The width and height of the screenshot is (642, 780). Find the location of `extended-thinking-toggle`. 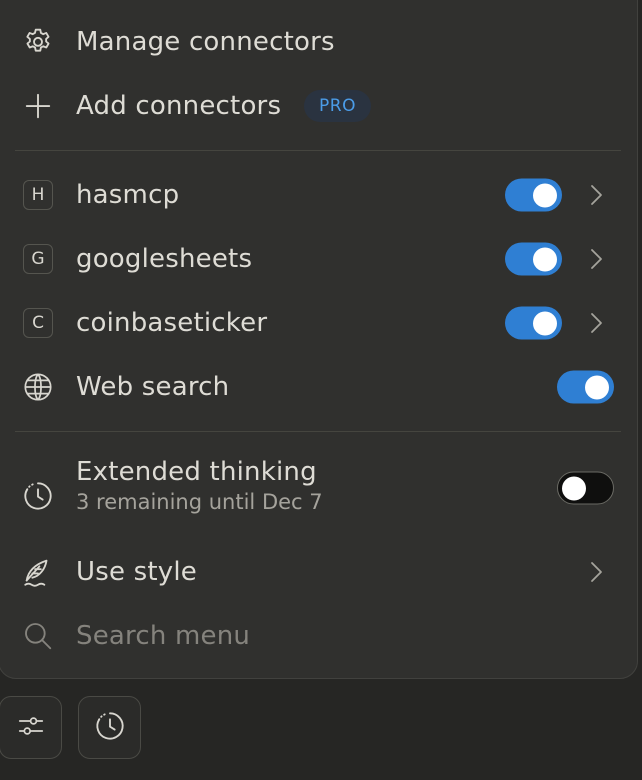

extended-thinking-toggle is located at coordinates (585, 488).